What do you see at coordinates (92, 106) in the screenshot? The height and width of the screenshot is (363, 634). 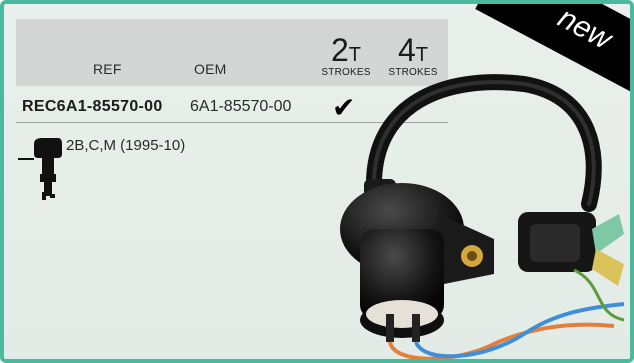 I see `ref-value: REC6A1-85570-00` at bounding box center [92, 106].